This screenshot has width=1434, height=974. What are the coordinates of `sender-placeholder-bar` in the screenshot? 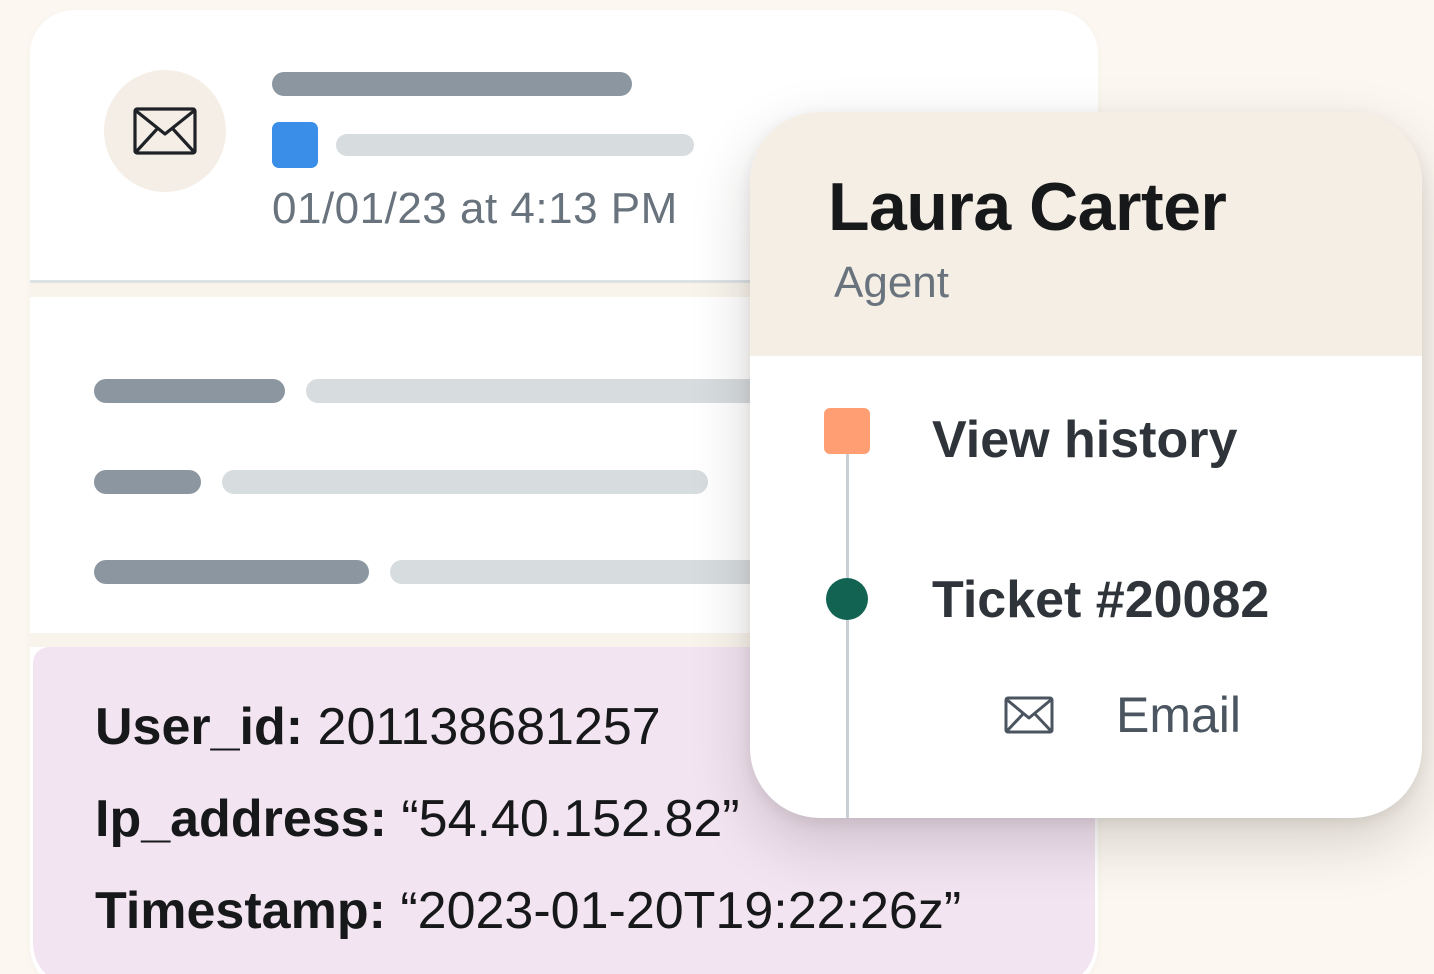 It's located at (515, 145).